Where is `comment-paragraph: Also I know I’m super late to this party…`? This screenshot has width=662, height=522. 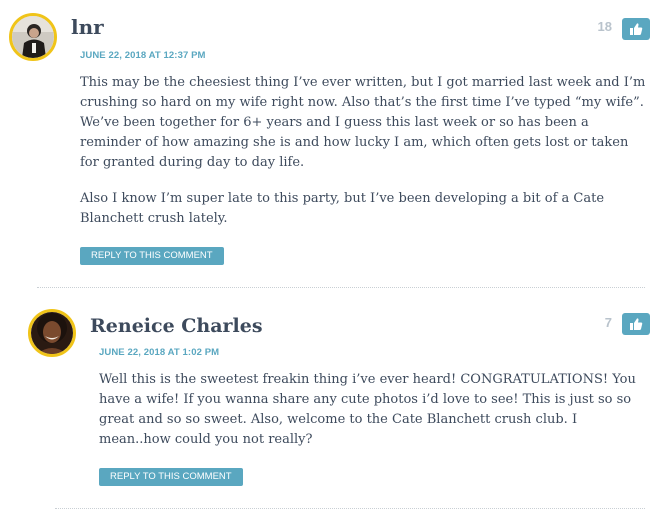 comment-paragraph: Also I know I’m super late to this party… is located at coordinates (342, 208).